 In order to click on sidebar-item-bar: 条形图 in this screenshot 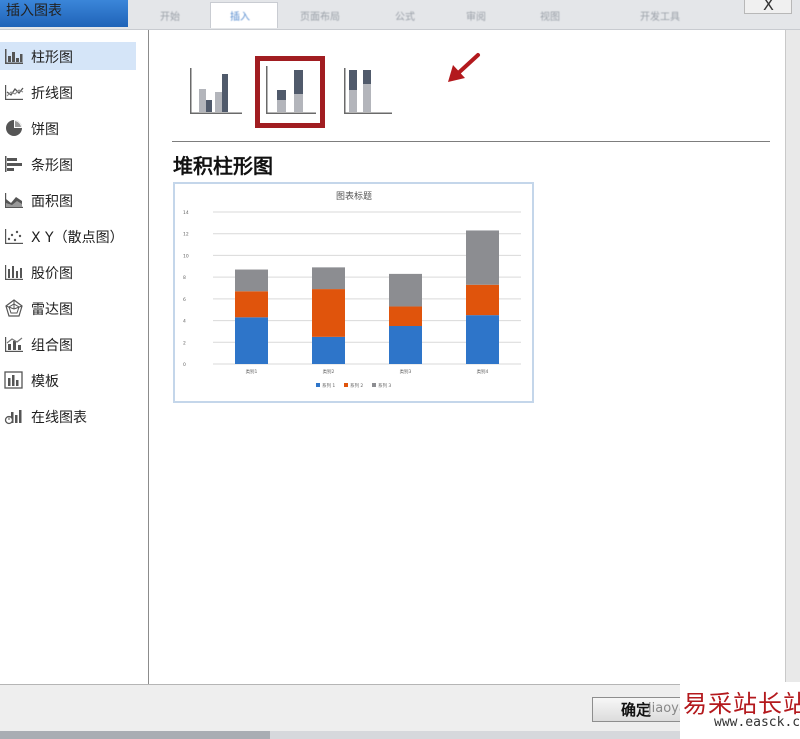, I will do `click(68, 164)`.